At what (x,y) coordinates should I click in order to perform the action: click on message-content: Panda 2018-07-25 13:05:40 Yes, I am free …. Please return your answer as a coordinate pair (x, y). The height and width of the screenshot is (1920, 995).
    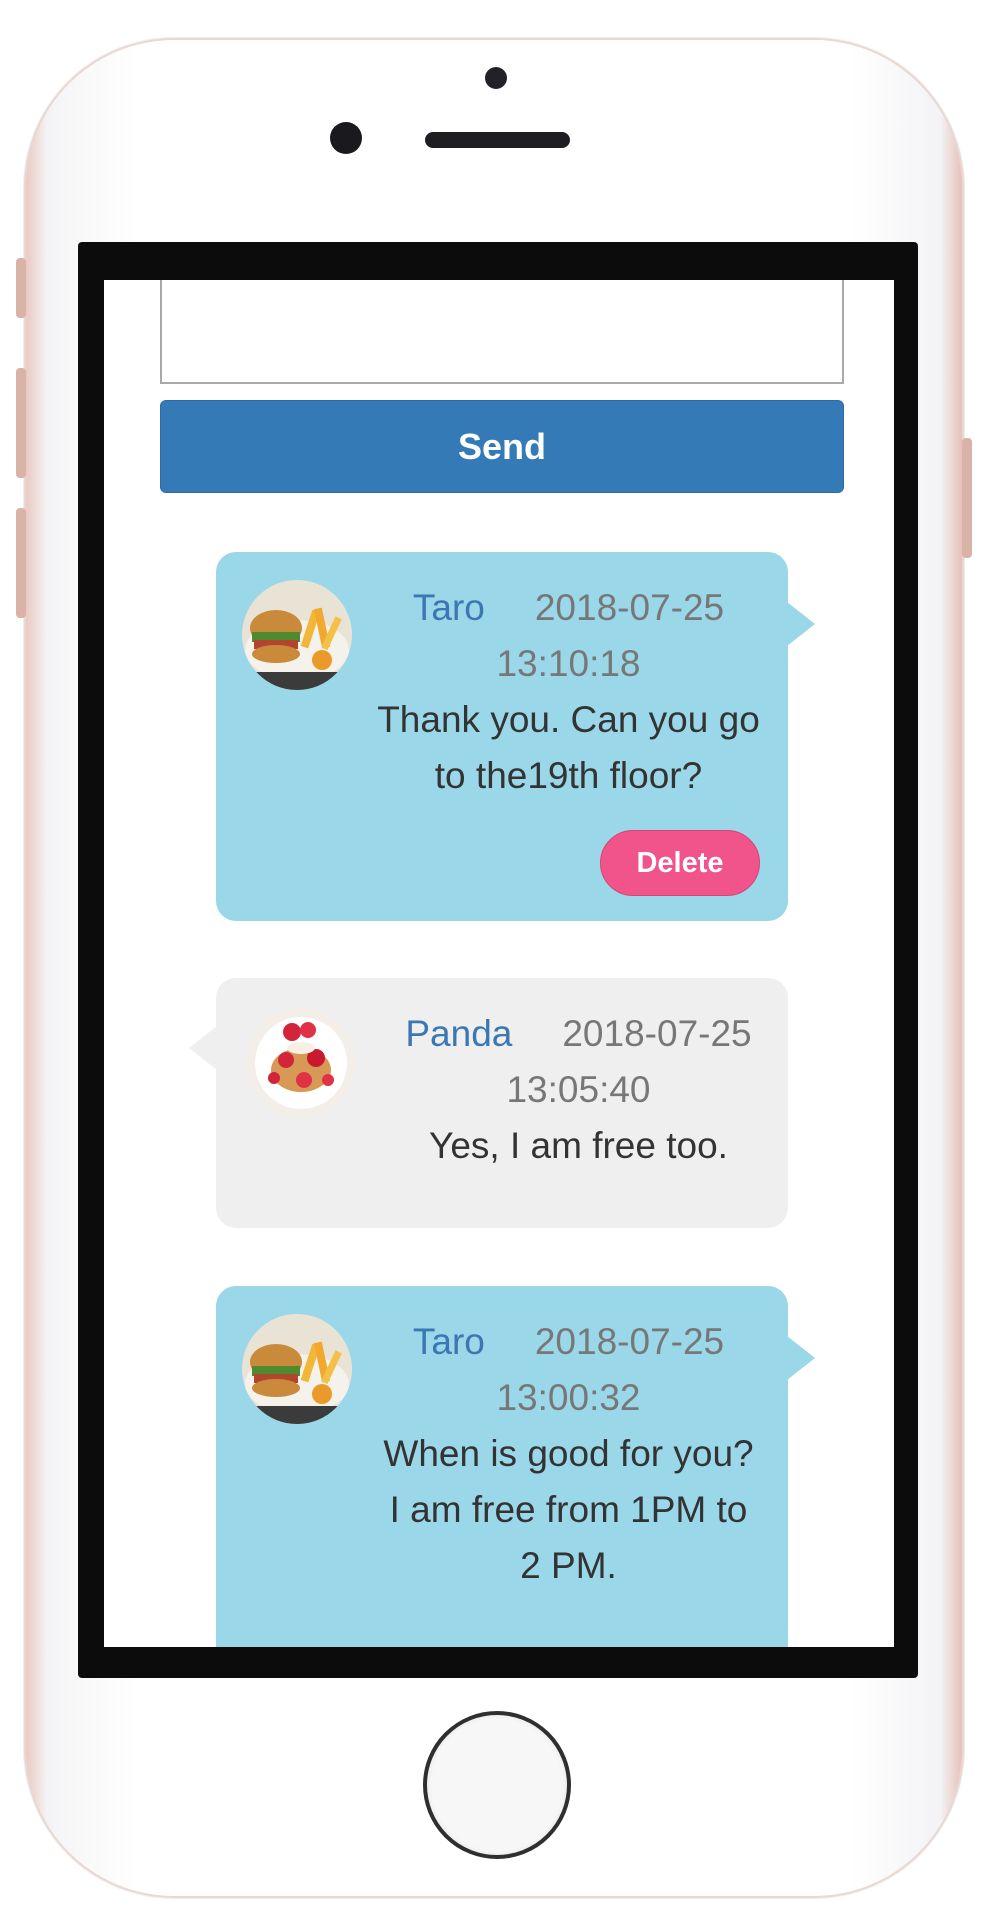
    Looking at the image, I should click on (578, 1090).